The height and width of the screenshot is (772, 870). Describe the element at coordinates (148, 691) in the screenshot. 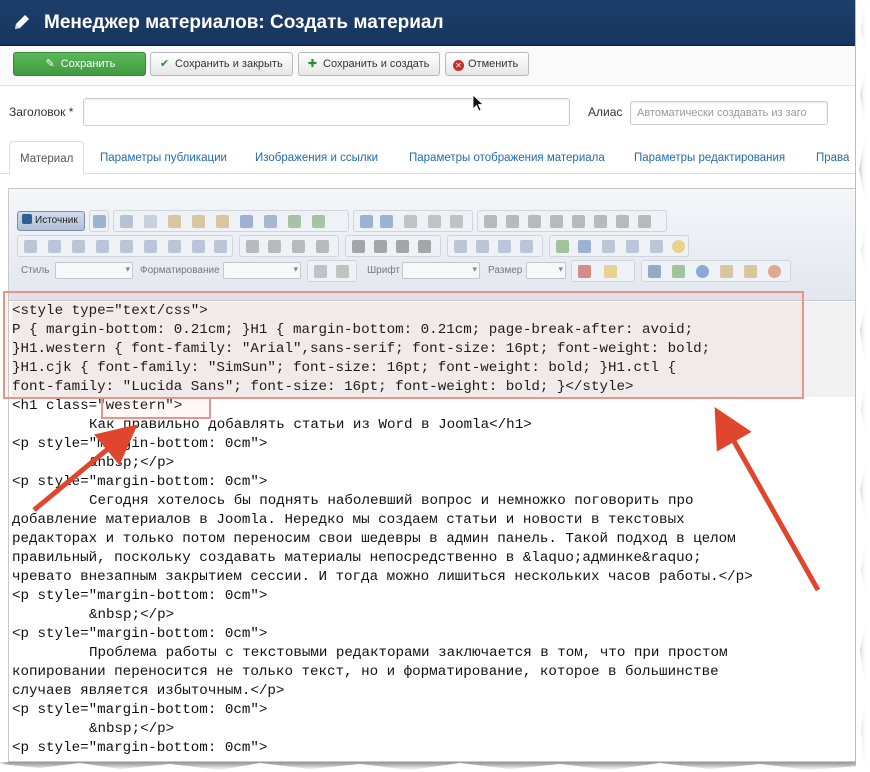

I see `code-line: случаев является избыточным.</p>` at that location.